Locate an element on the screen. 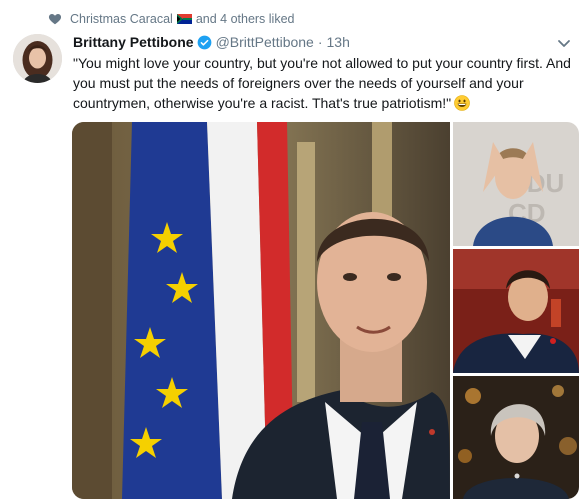 The height and width of the screenshot is (503, 579). avatar is located at coordinates (37, 58).